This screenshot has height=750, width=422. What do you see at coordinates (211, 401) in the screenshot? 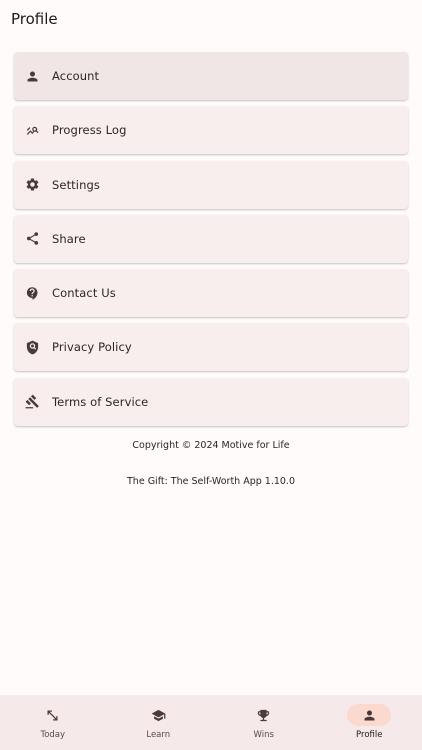
I see `menu-item-terms-of-service: Terms of Service` at bounding box center [211, 401].